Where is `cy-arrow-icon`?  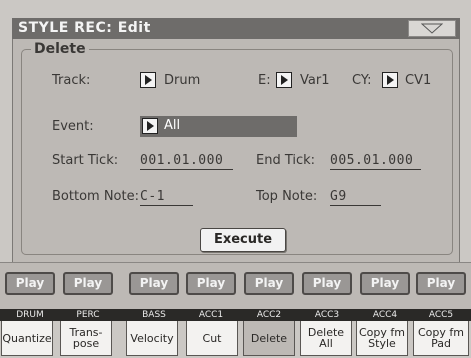
cy-arrow-icon is located at coordinates (390, 80).